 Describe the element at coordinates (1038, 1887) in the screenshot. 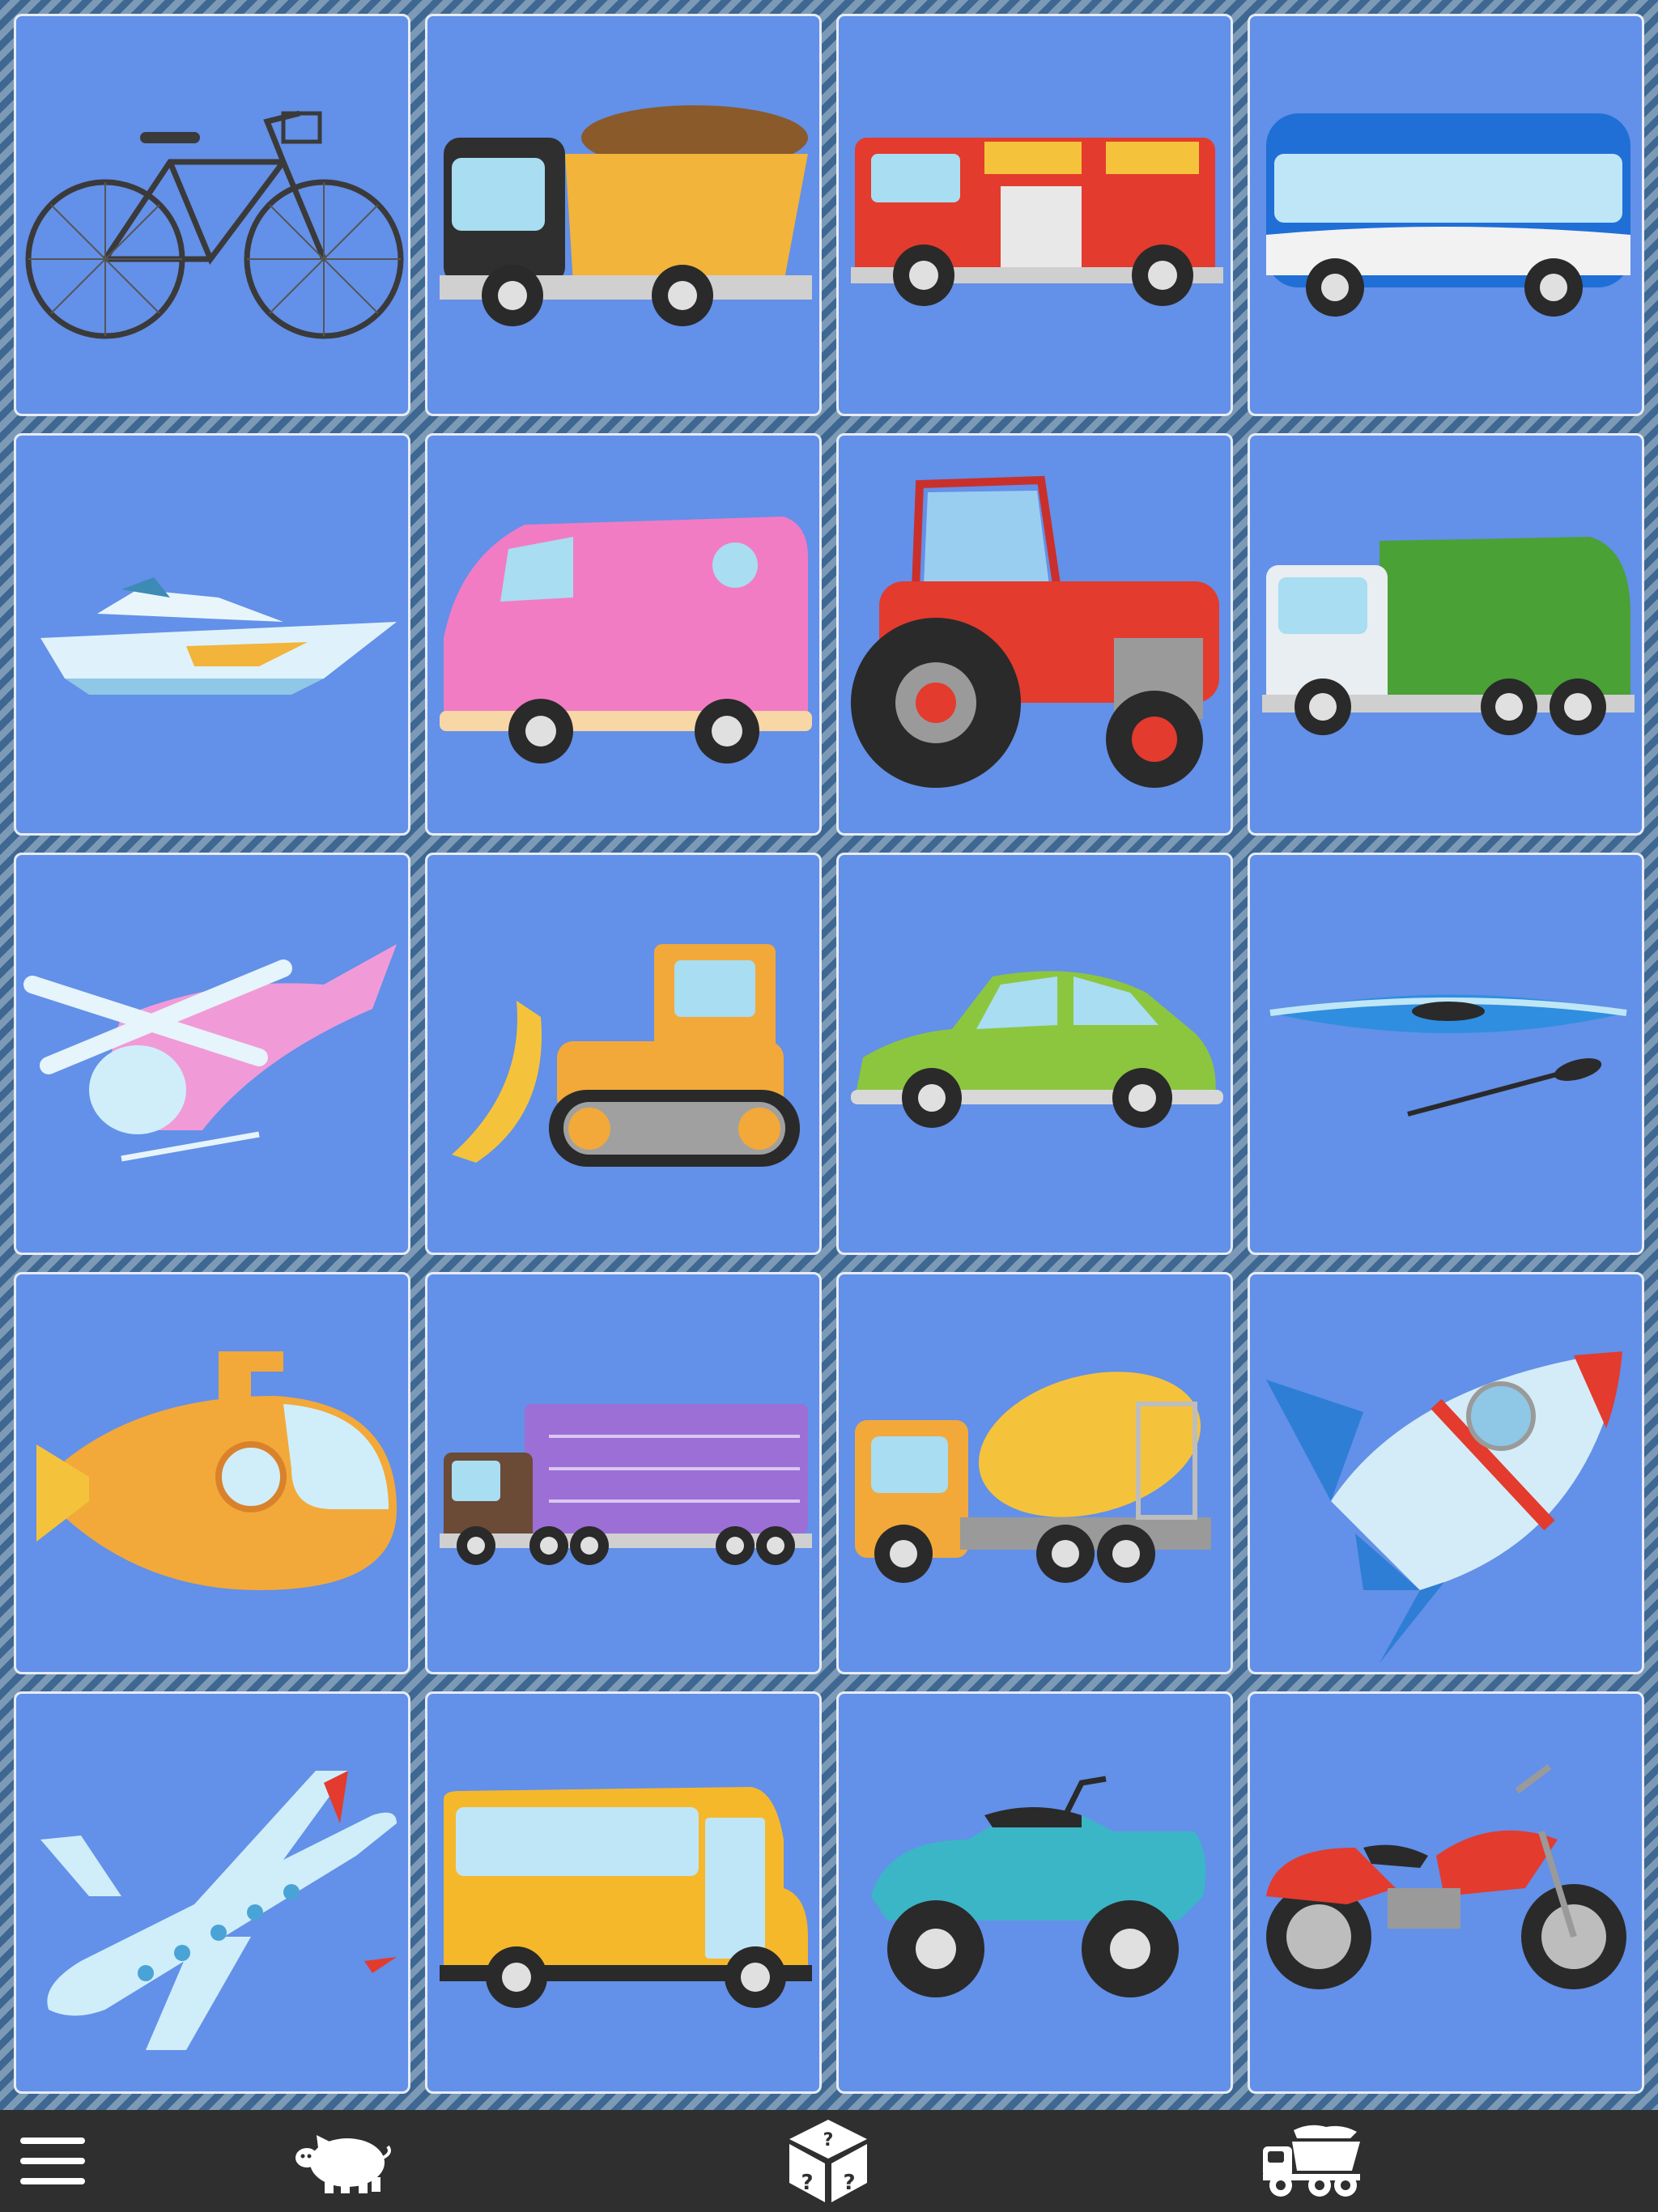

I see `quad-bike-icon` at that location.